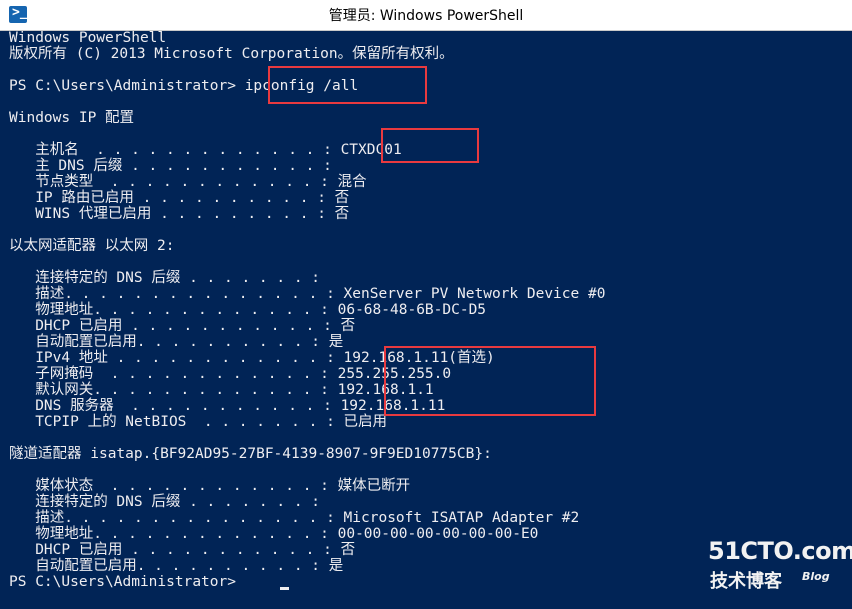 The height and width of the screenshot is (609, 852). What do you see at coordinates (430, 145) in the screenshot?
I see `hostname-highlight-box` at bounding box center [430, 145].